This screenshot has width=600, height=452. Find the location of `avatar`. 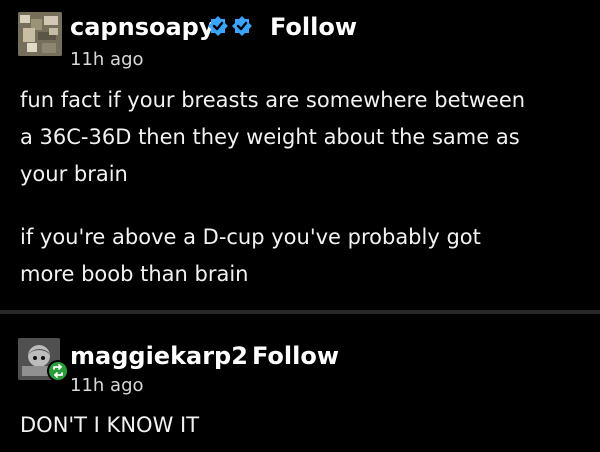

avatar is located at coordinates (40, 34).